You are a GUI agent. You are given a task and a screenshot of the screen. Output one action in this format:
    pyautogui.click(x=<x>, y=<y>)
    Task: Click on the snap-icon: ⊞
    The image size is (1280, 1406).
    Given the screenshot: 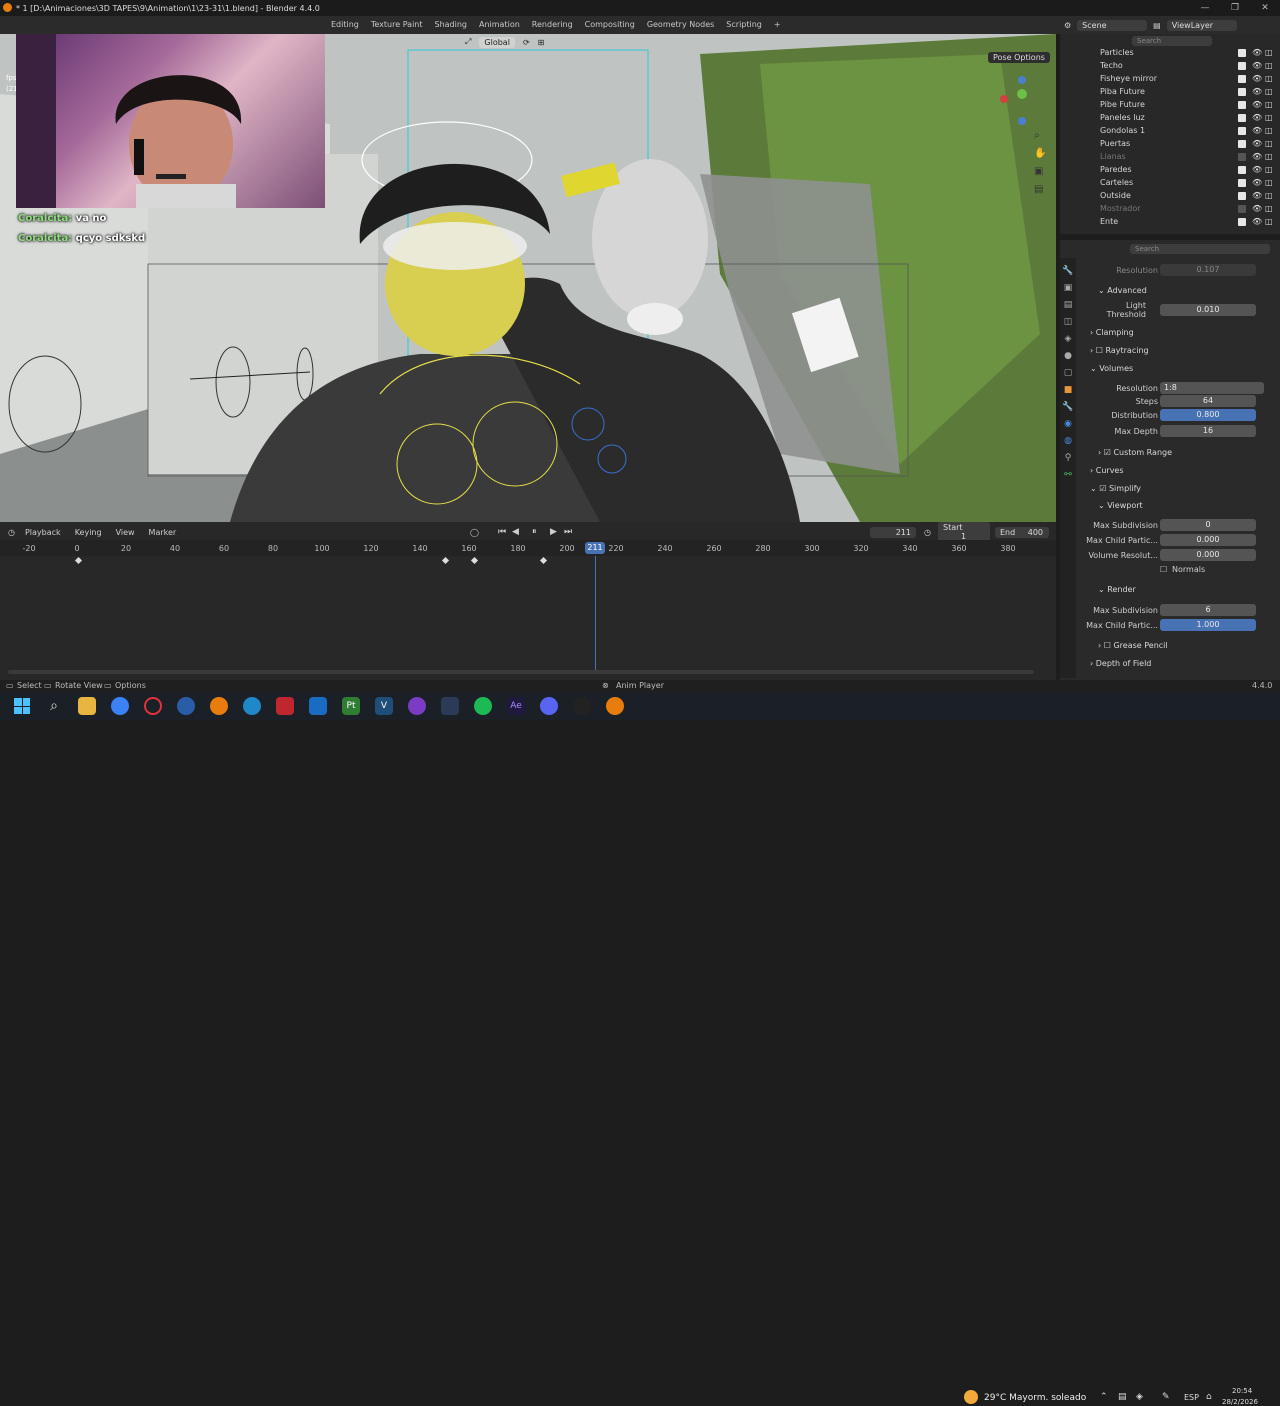 What is the action you would take?
    pyautogui.click(x=541, y=42)
    